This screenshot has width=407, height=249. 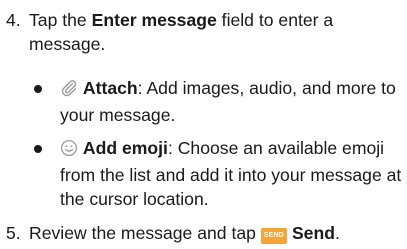 What do you see at coordinates (69, 151) in the screenshot?
I see `smiley-icon` at bounding box center [69, 151].